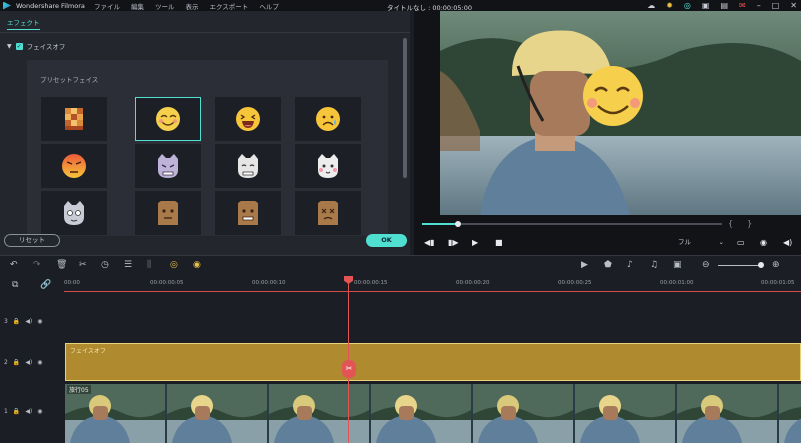 The width and height of the screenshot is (801, 443). I want to click on face-tear, so click(328, 119).